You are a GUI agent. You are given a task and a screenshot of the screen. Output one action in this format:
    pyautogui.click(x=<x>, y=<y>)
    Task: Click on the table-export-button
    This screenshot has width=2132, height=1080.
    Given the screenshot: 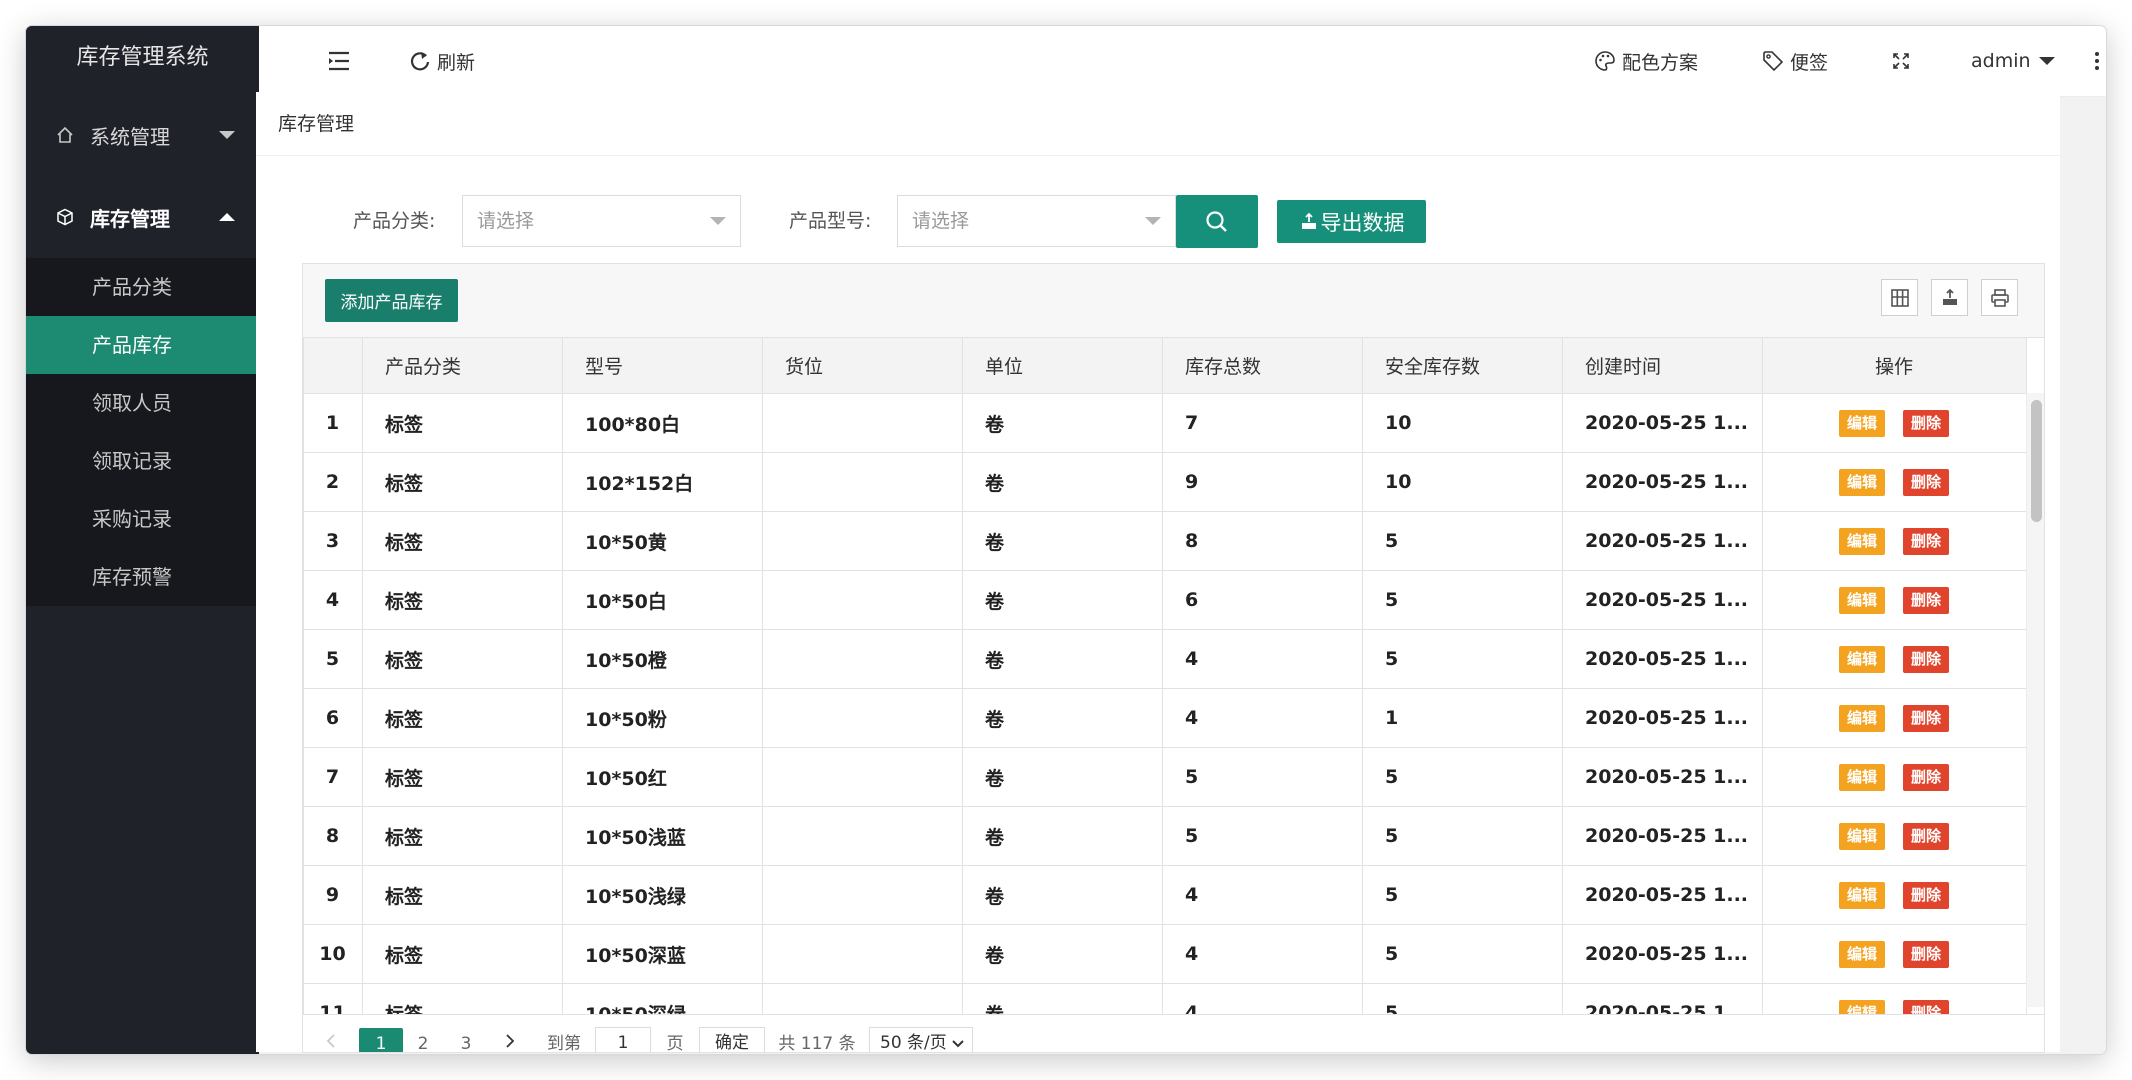 What is the action you would take?
    pyautogui.click(x=1949, y=297)
    